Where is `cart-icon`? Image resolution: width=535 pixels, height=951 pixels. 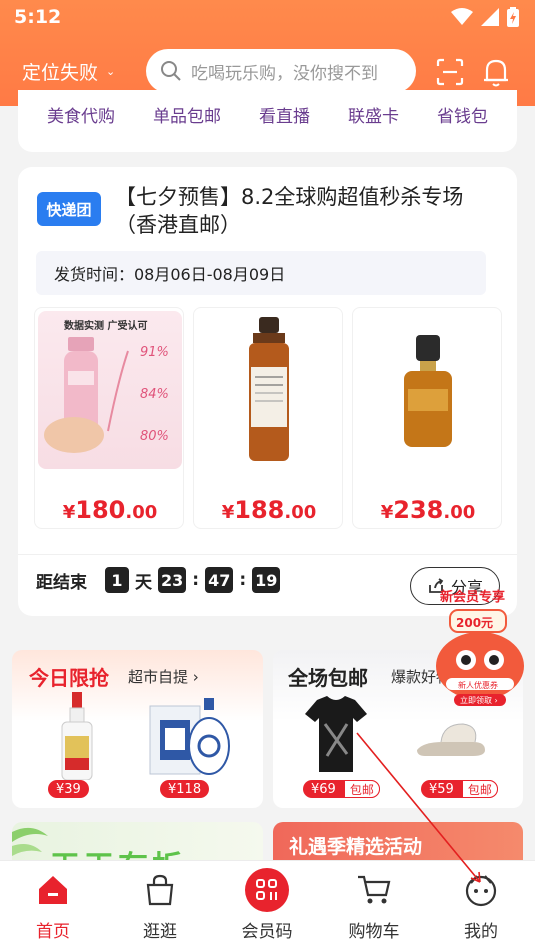
cart-icon is located at coordinates (374, 889).